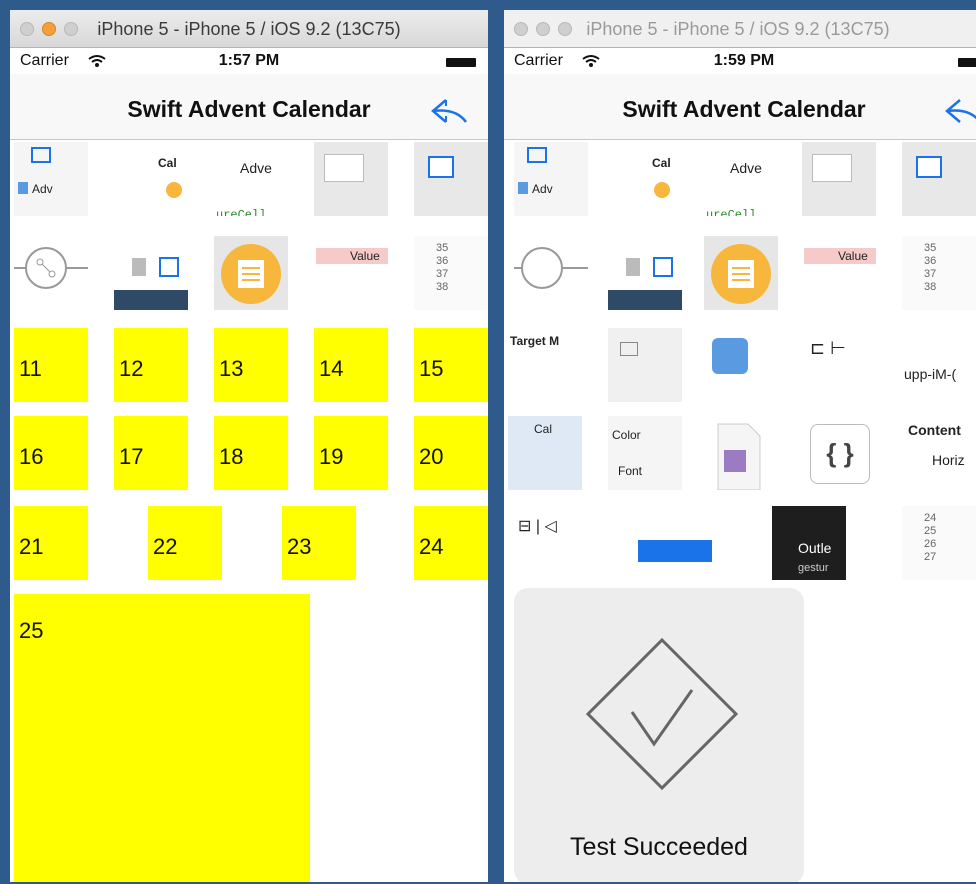 This screenshot has height=884, width=976. I want to click on thumb-app-icon, so click(741, 365).